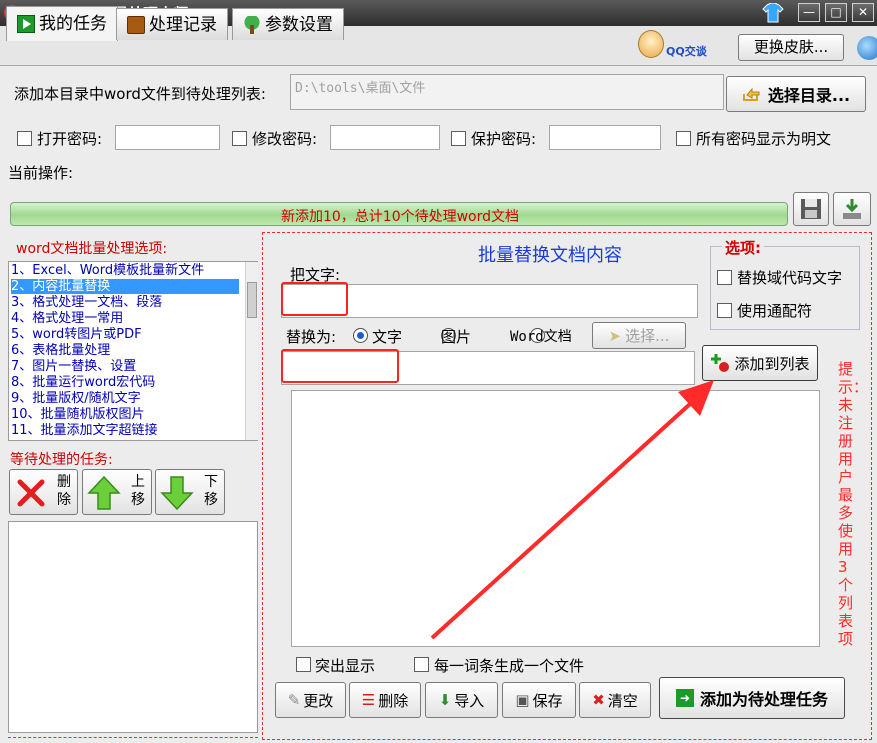  I want to click on progress-bar: 新添加10，总计10个待处理word文档, so click(399, 214).